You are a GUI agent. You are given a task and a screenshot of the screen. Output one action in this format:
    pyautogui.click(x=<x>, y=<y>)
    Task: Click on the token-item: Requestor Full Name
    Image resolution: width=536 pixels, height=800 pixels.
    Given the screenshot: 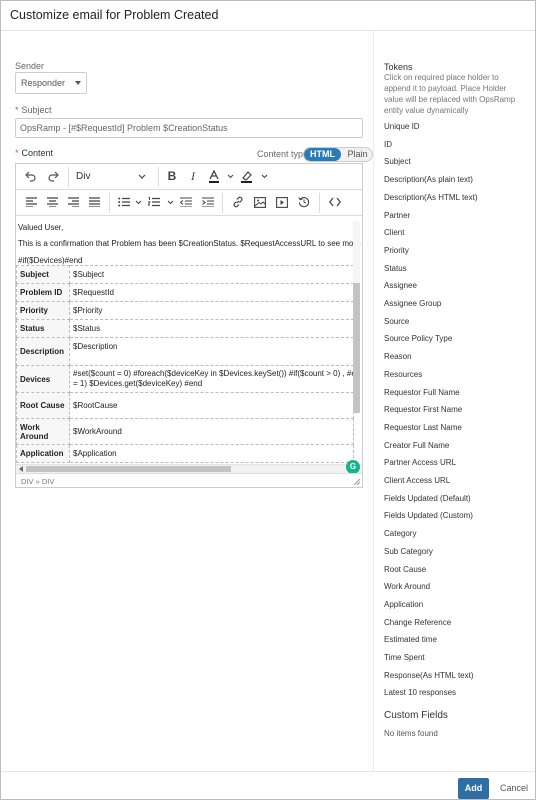 What is the action you would take?
    pyautogui.click(x=422, y=392)
    